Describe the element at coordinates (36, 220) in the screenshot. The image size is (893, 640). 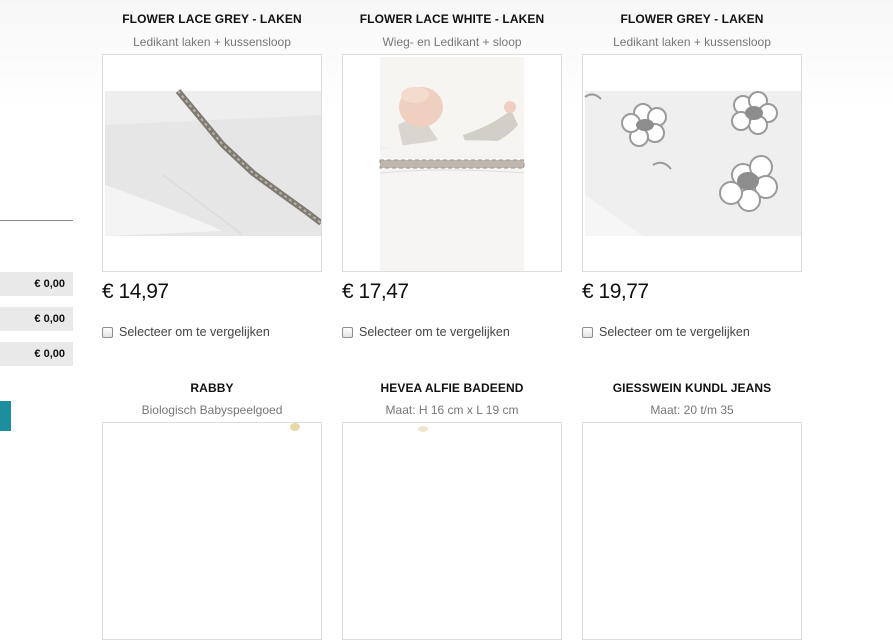
I see `sidebar-divider` at that location.